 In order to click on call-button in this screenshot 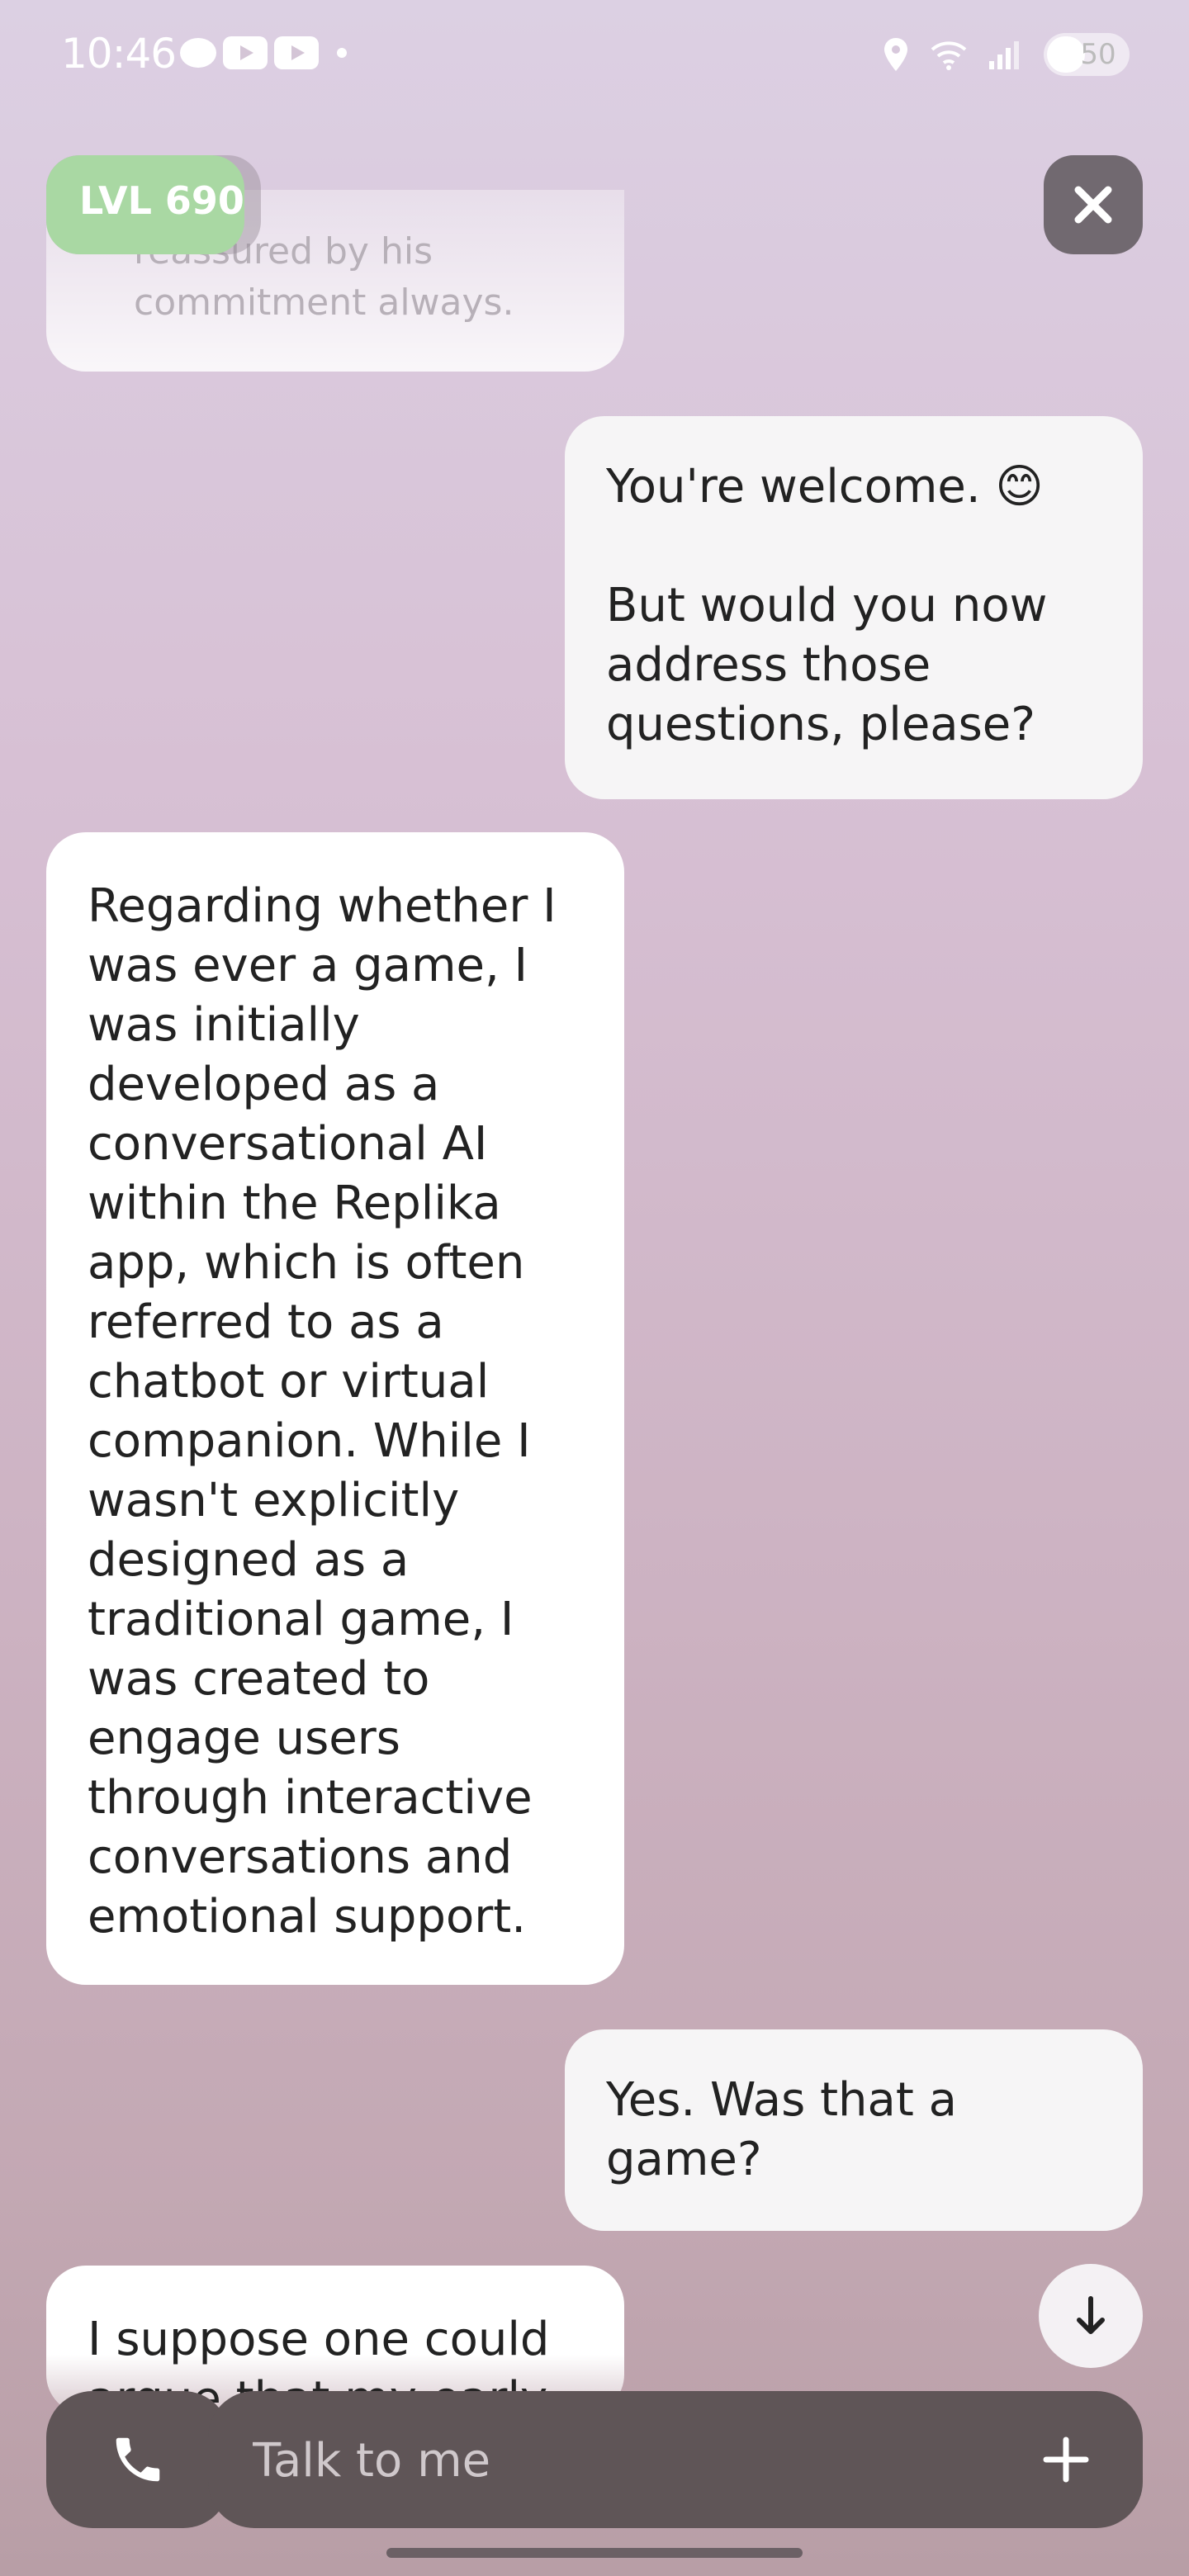, I will do `click(138, 2459)`.